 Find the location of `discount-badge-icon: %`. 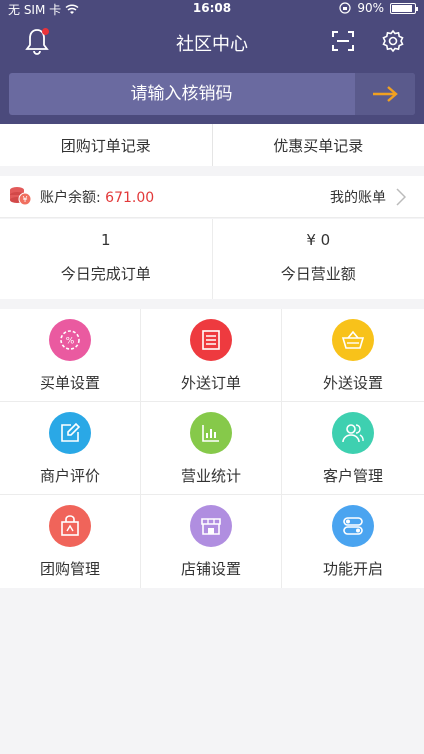

discount-badge-icon: % is located at coordinates (70, 340).